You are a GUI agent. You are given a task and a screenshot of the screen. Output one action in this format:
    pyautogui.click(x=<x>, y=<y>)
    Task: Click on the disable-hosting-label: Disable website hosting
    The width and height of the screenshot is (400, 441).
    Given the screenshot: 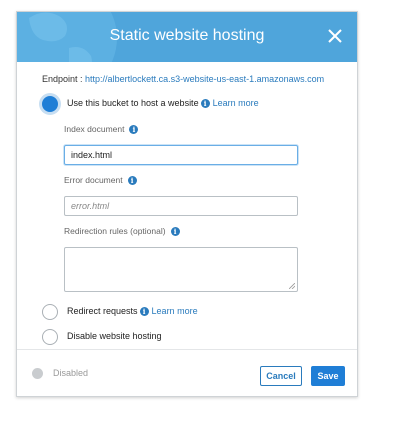 What is the action you would take?
    pyautogui.click(x=114, y=336)
    